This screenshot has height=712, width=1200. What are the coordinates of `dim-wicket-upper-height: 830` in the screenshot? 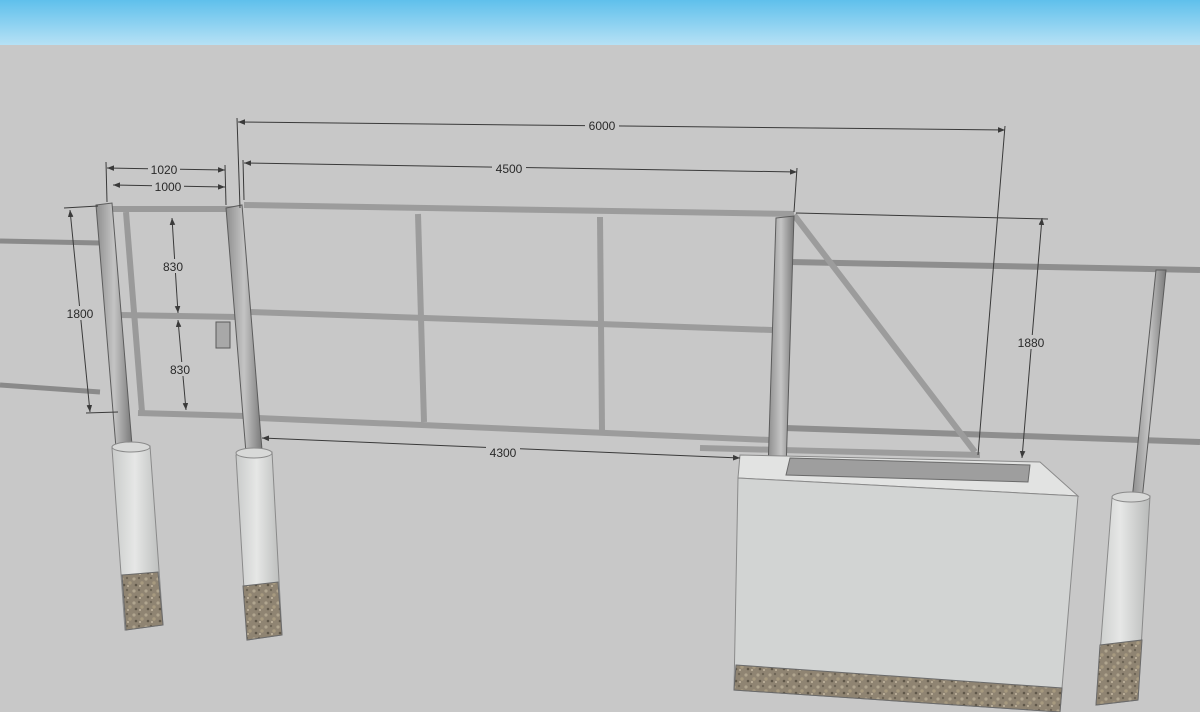 It's located at (173, 267).